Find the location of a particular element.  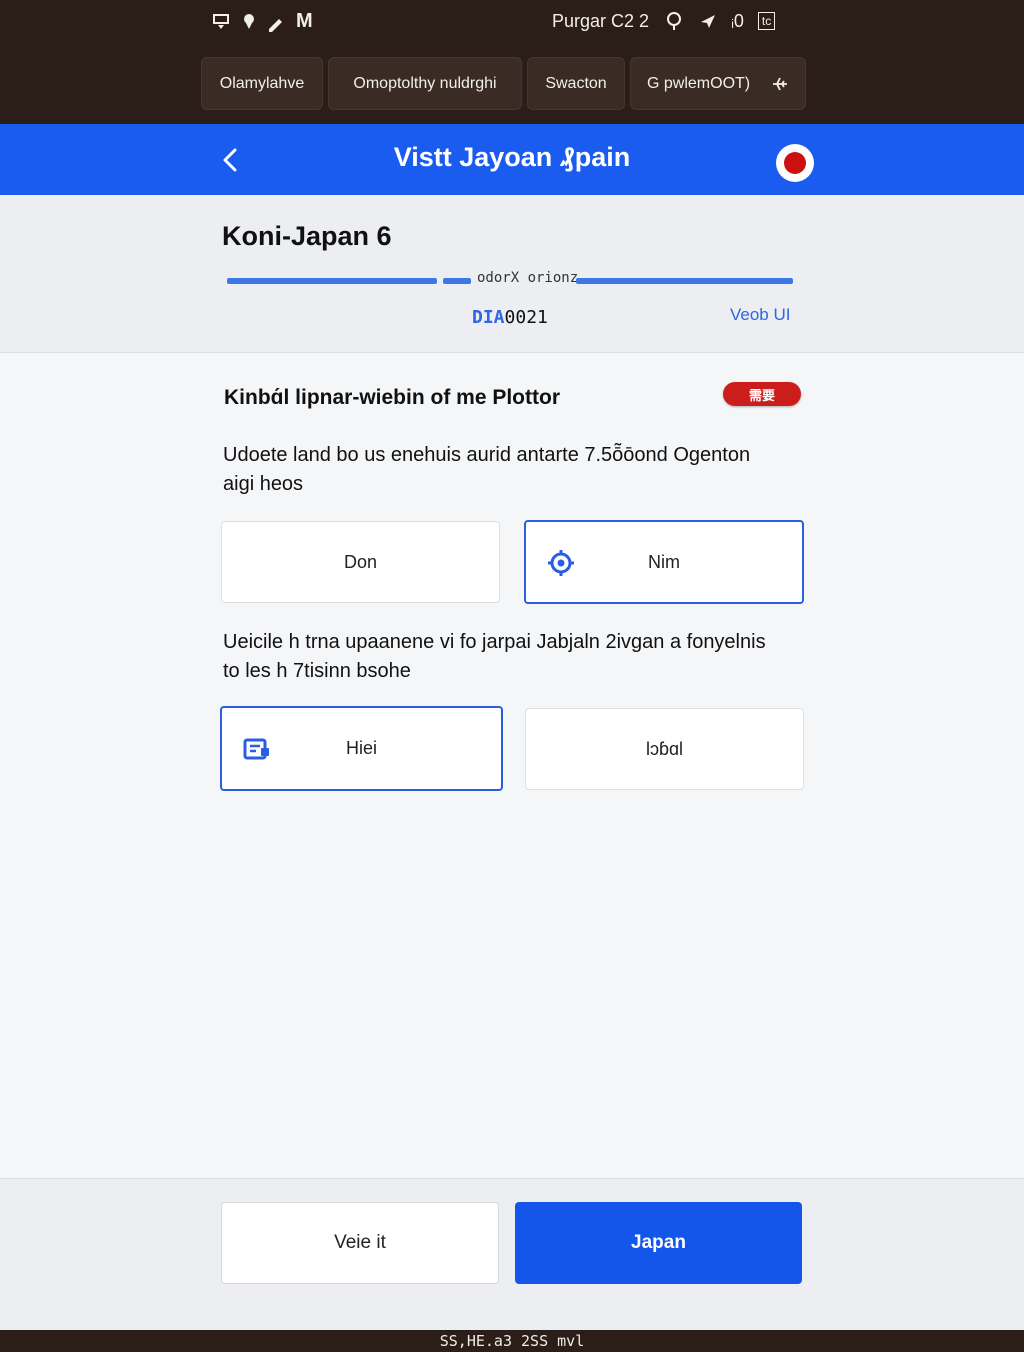

status-bar: M Purgar C2 2 ᵢ0 tc is located at coordinates (512, 22).